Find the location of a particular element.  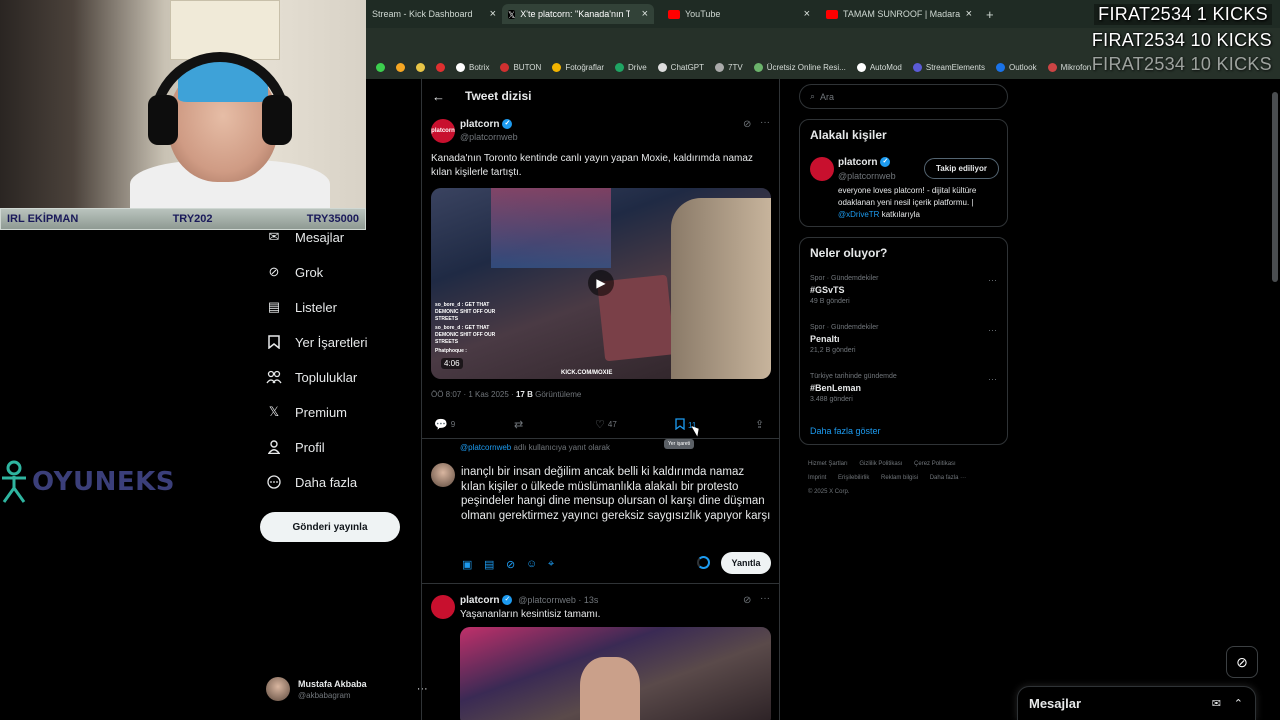

retweet-button: ⇄ is located at coordinates (518, 424).